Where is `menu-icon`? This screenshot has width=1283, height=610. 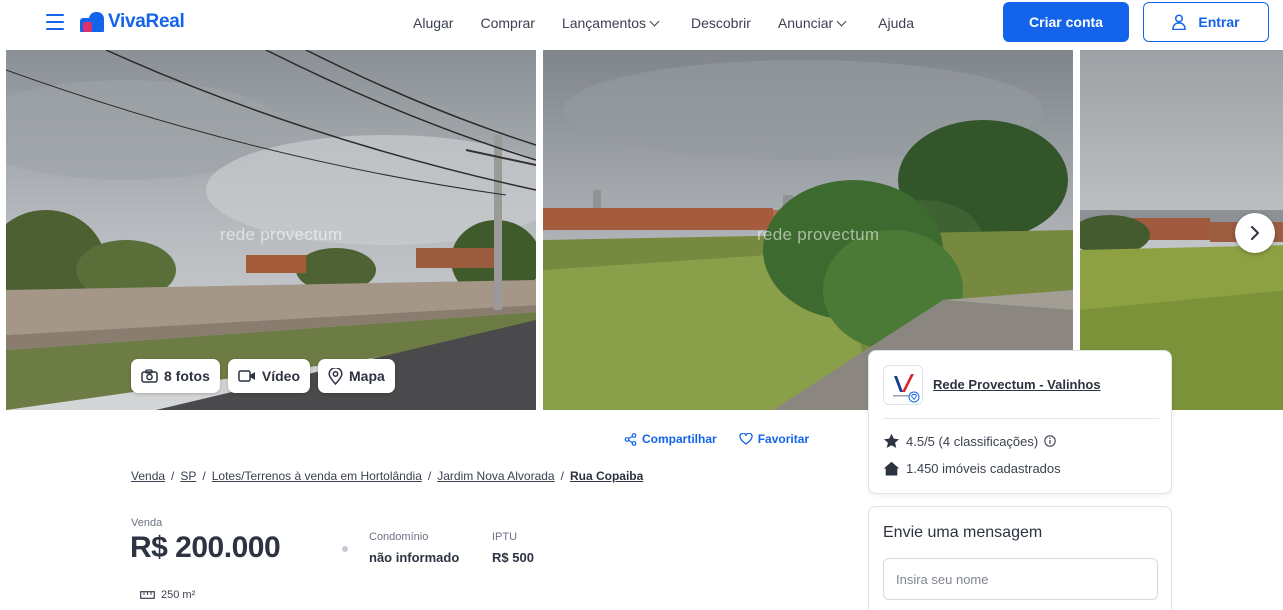 menu-icon is located at coordinates (56, 22).